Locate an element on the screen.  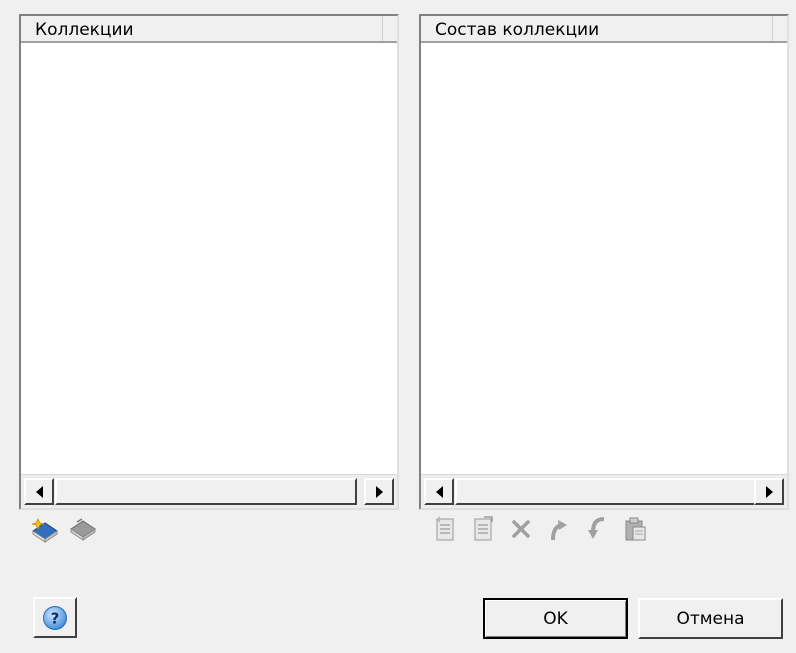
collections-toolbar is located at coordinates (65, 529).